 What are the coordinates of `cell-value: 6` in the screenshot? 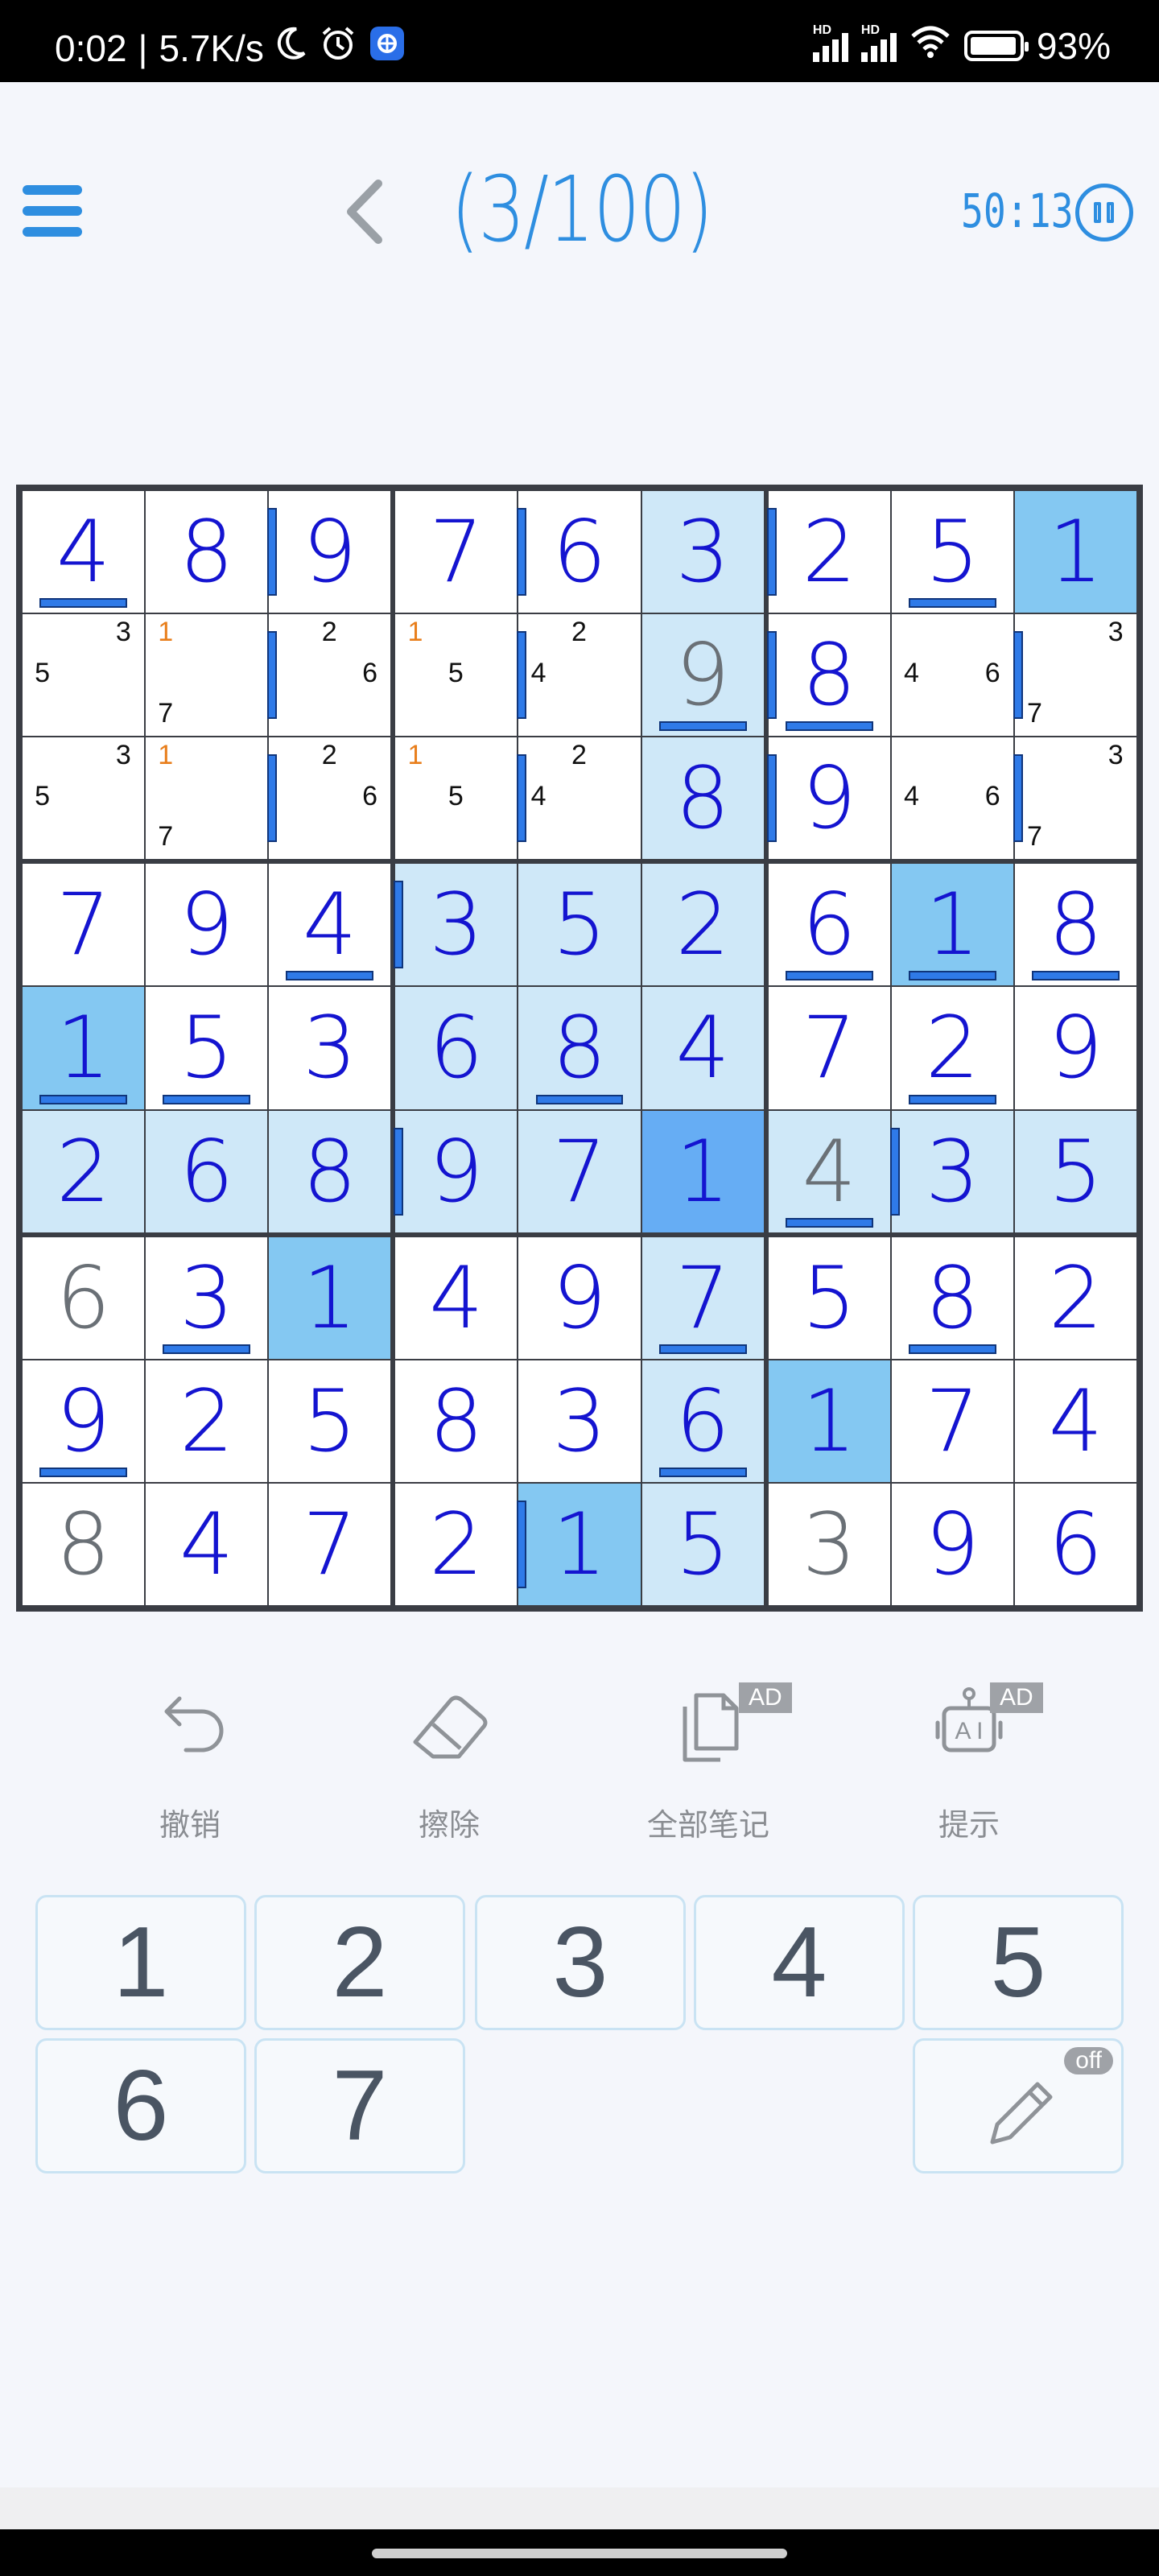 It's located at (702, 1421).